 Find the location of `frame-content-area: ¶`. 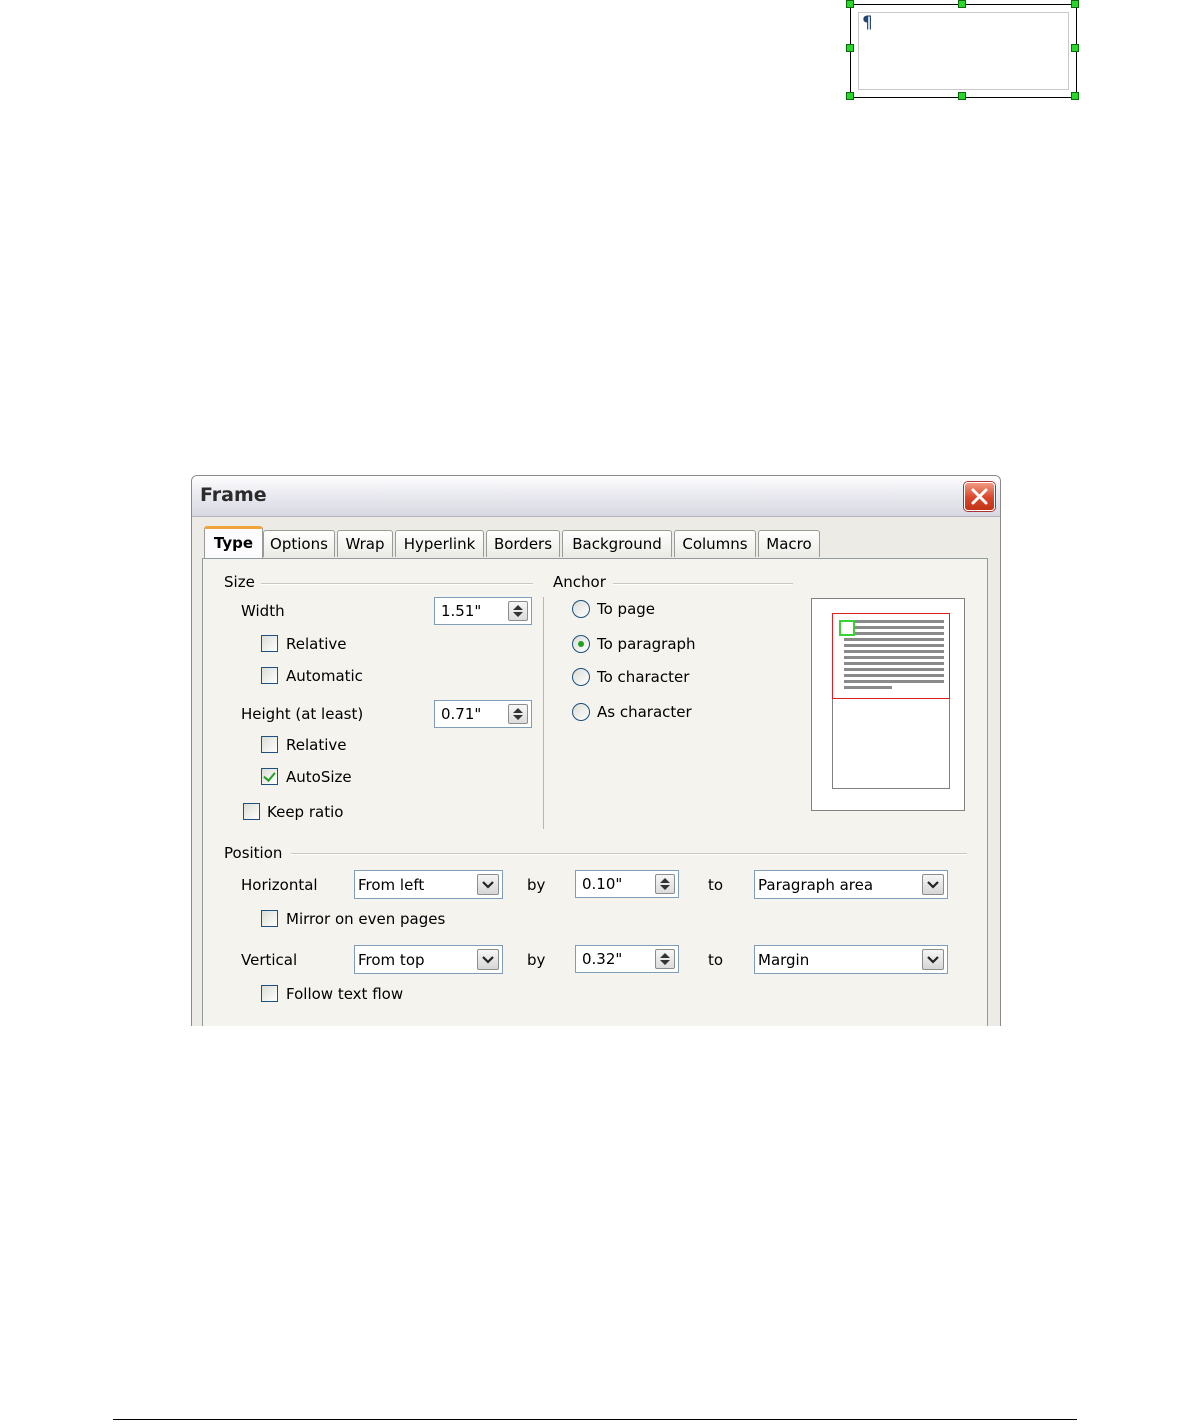

frame-content-area: ¶ is located at coordinates (963, 51).